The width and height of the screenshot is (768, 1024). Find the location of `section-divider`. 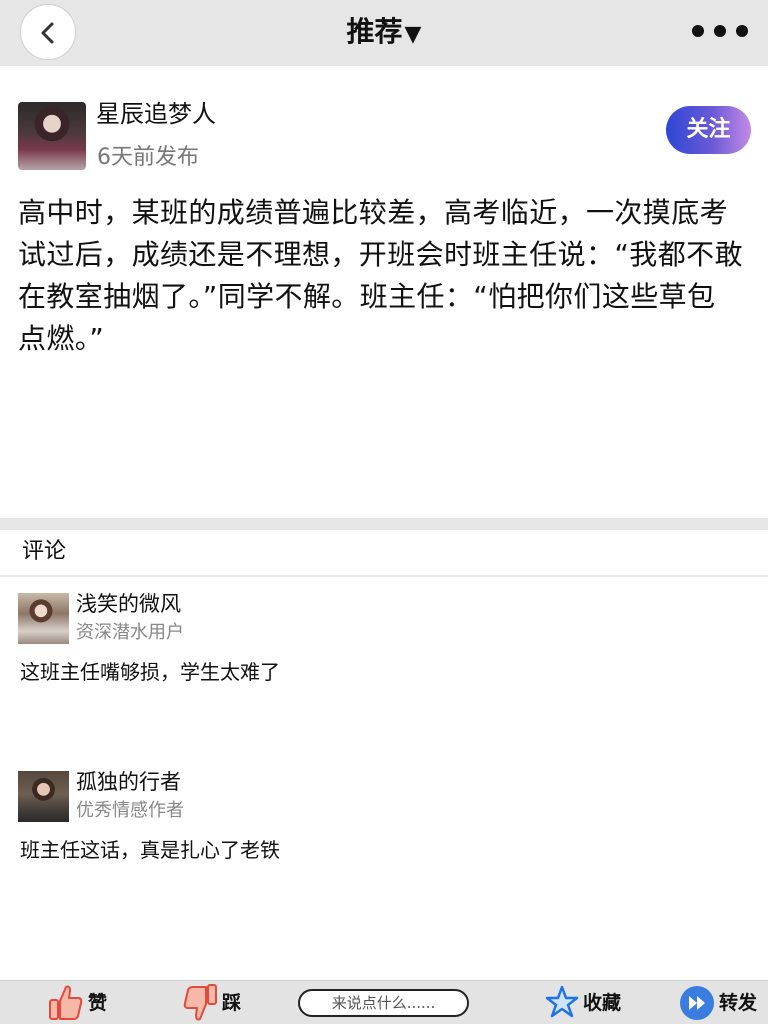

section-divider is located at coordinates (384, 524).